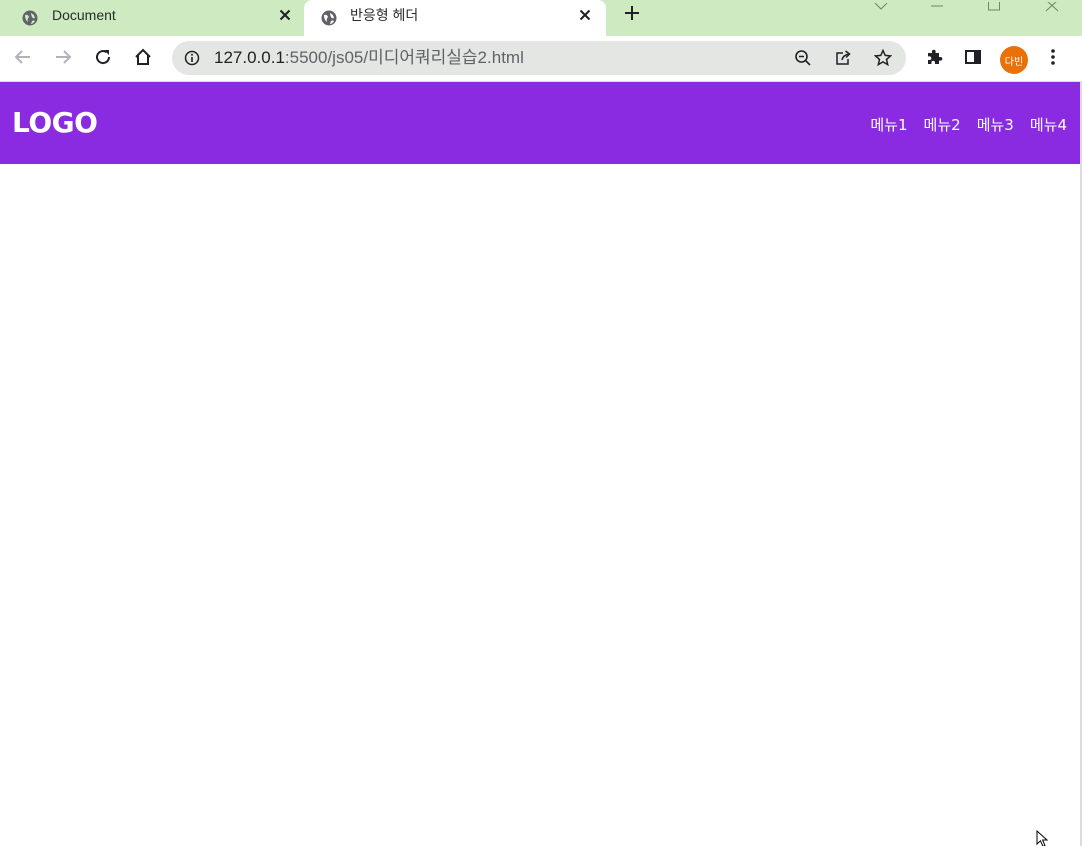 Image resolution: width=1082 pixels, height=846 pixels. I want to click on reload-icon, so click(103, 59).